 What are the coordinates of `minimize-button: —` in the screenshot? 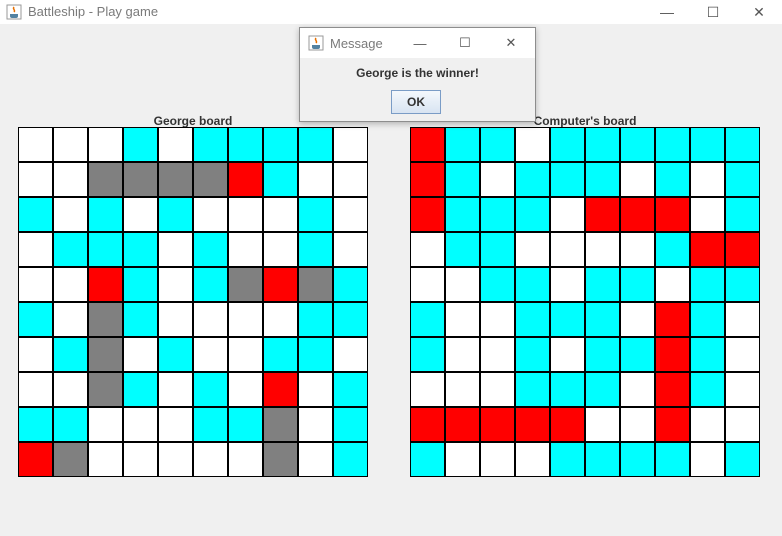 It's located at (667, 12).